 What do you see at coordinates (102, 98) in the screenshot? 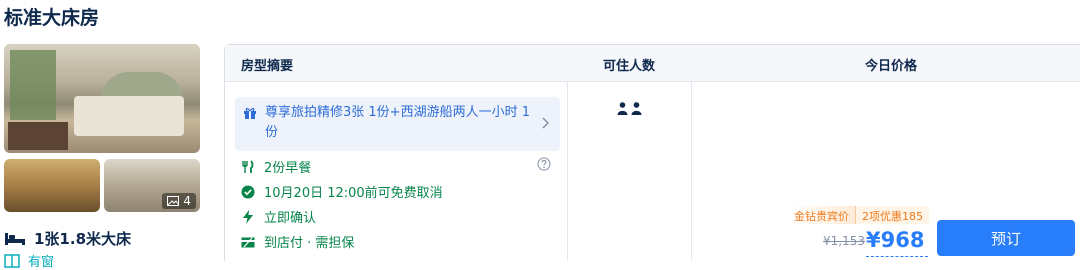
I see `room-photo-main` at bounding box center [102, 98].